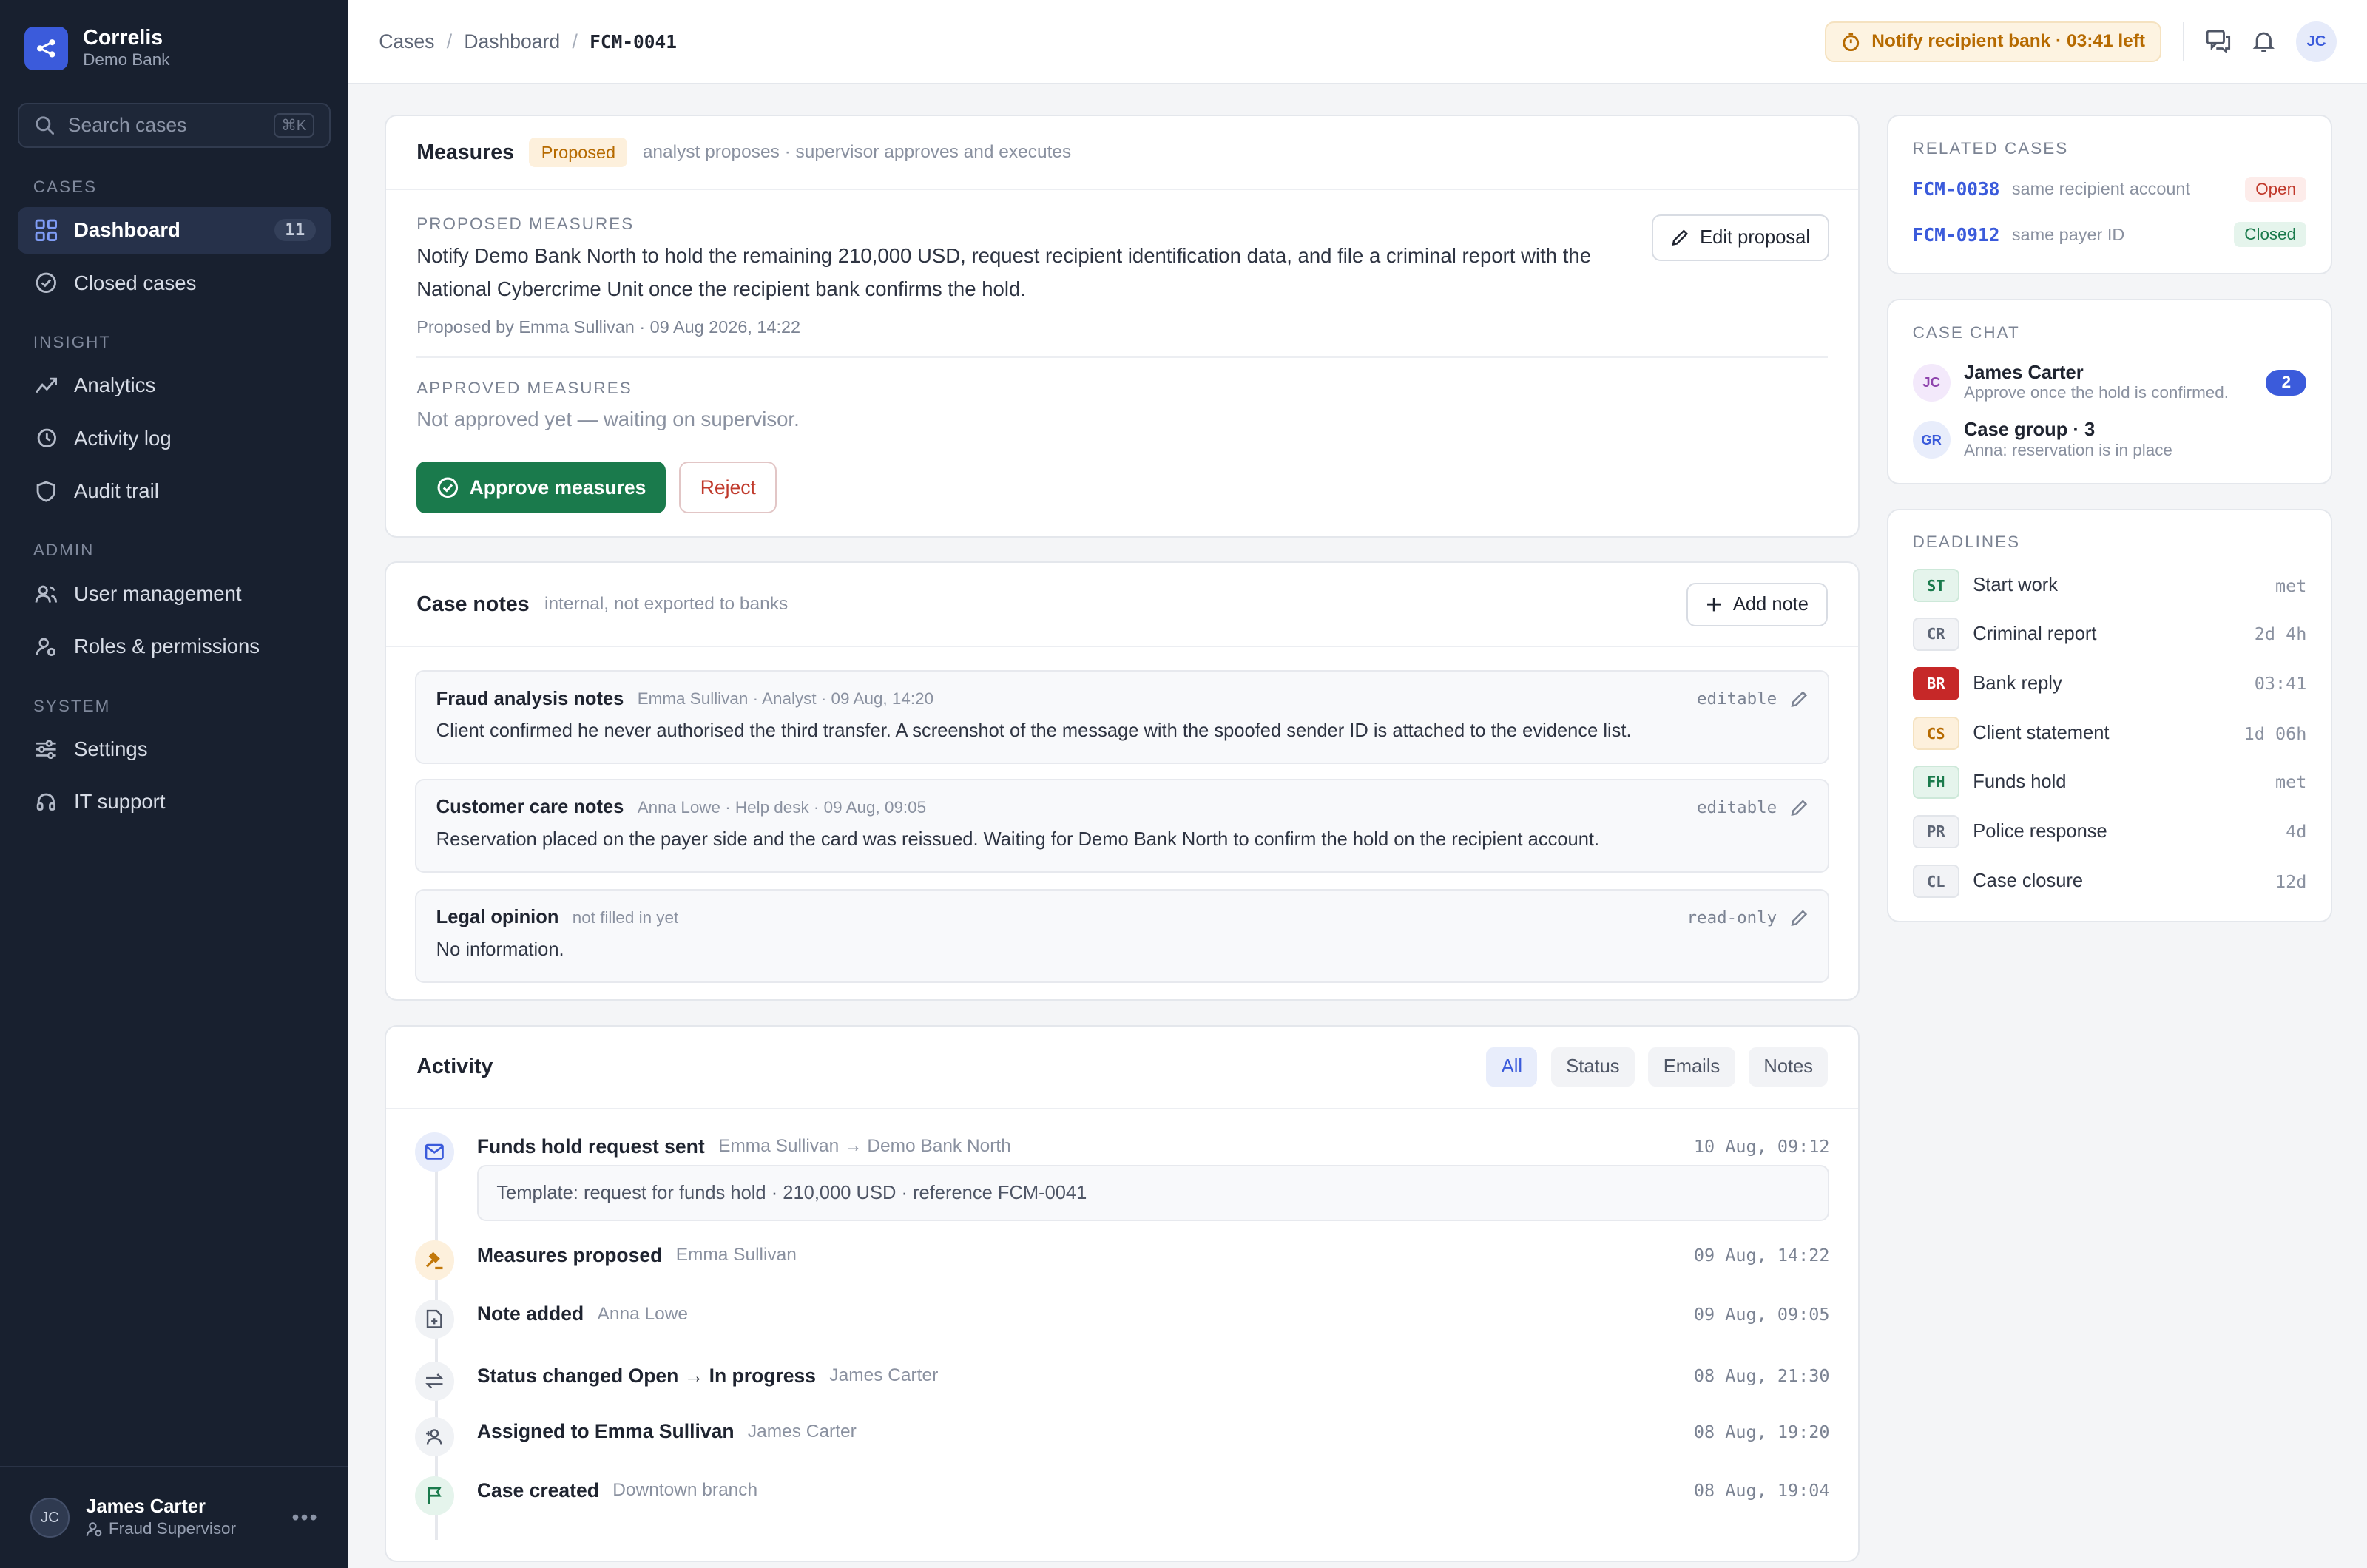  I want to click on deadline-timer: Notify recipient bank · 03:41 left, so click(1994, 41).